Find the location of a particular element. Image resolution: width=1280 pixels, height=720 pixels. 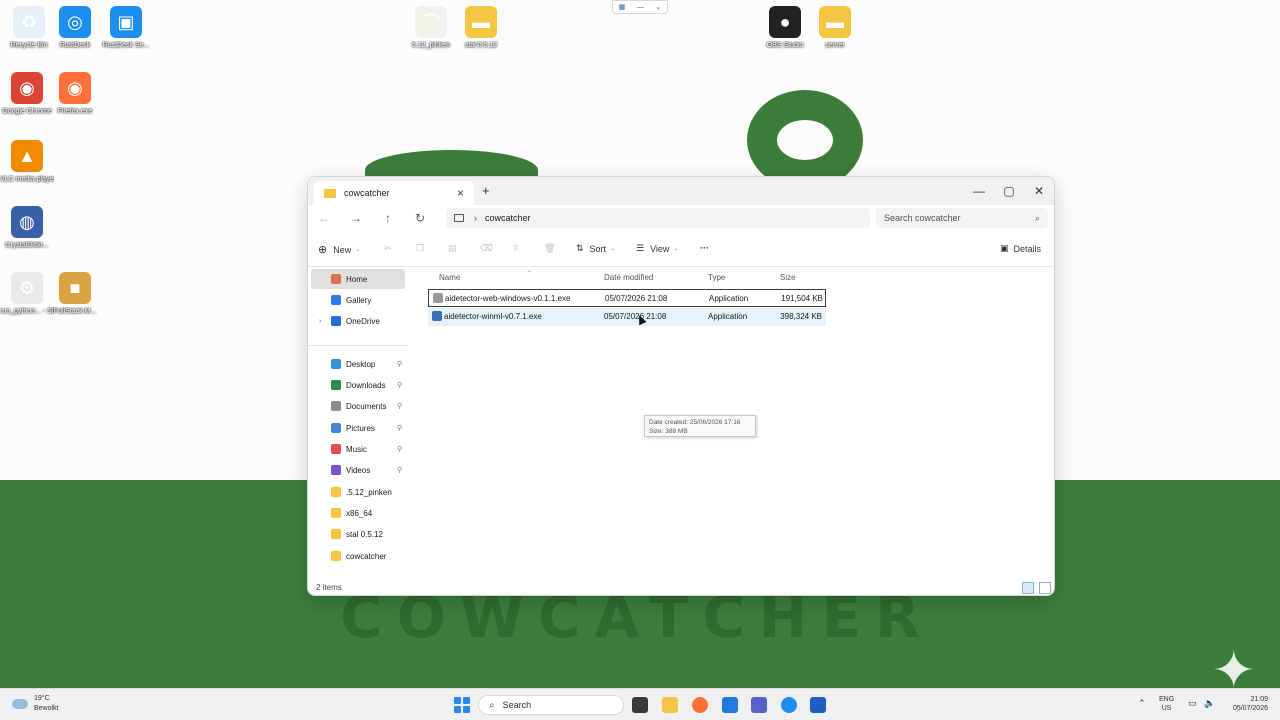

taskbar-search: ⌕ Search is located at coordinates (551, 705).